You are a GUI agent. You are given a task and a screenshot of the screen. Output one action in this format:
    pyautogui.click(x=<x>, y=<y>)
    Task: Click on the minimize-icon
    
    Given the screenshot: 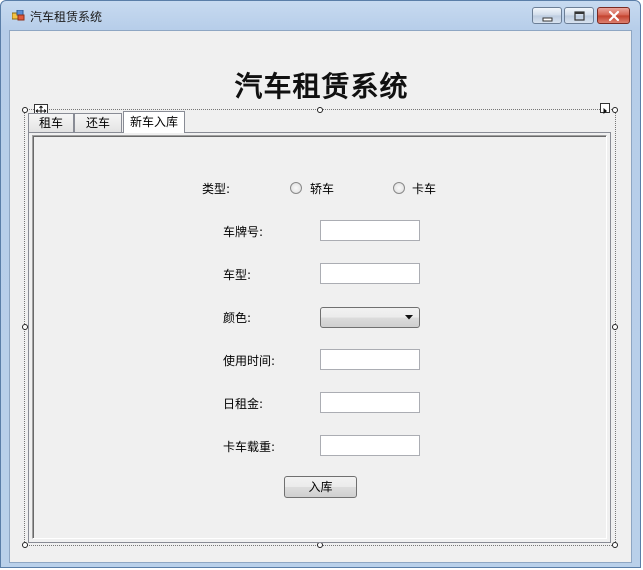 What is the action you would take?
    pyautogui.click(x=547, y=19)
    